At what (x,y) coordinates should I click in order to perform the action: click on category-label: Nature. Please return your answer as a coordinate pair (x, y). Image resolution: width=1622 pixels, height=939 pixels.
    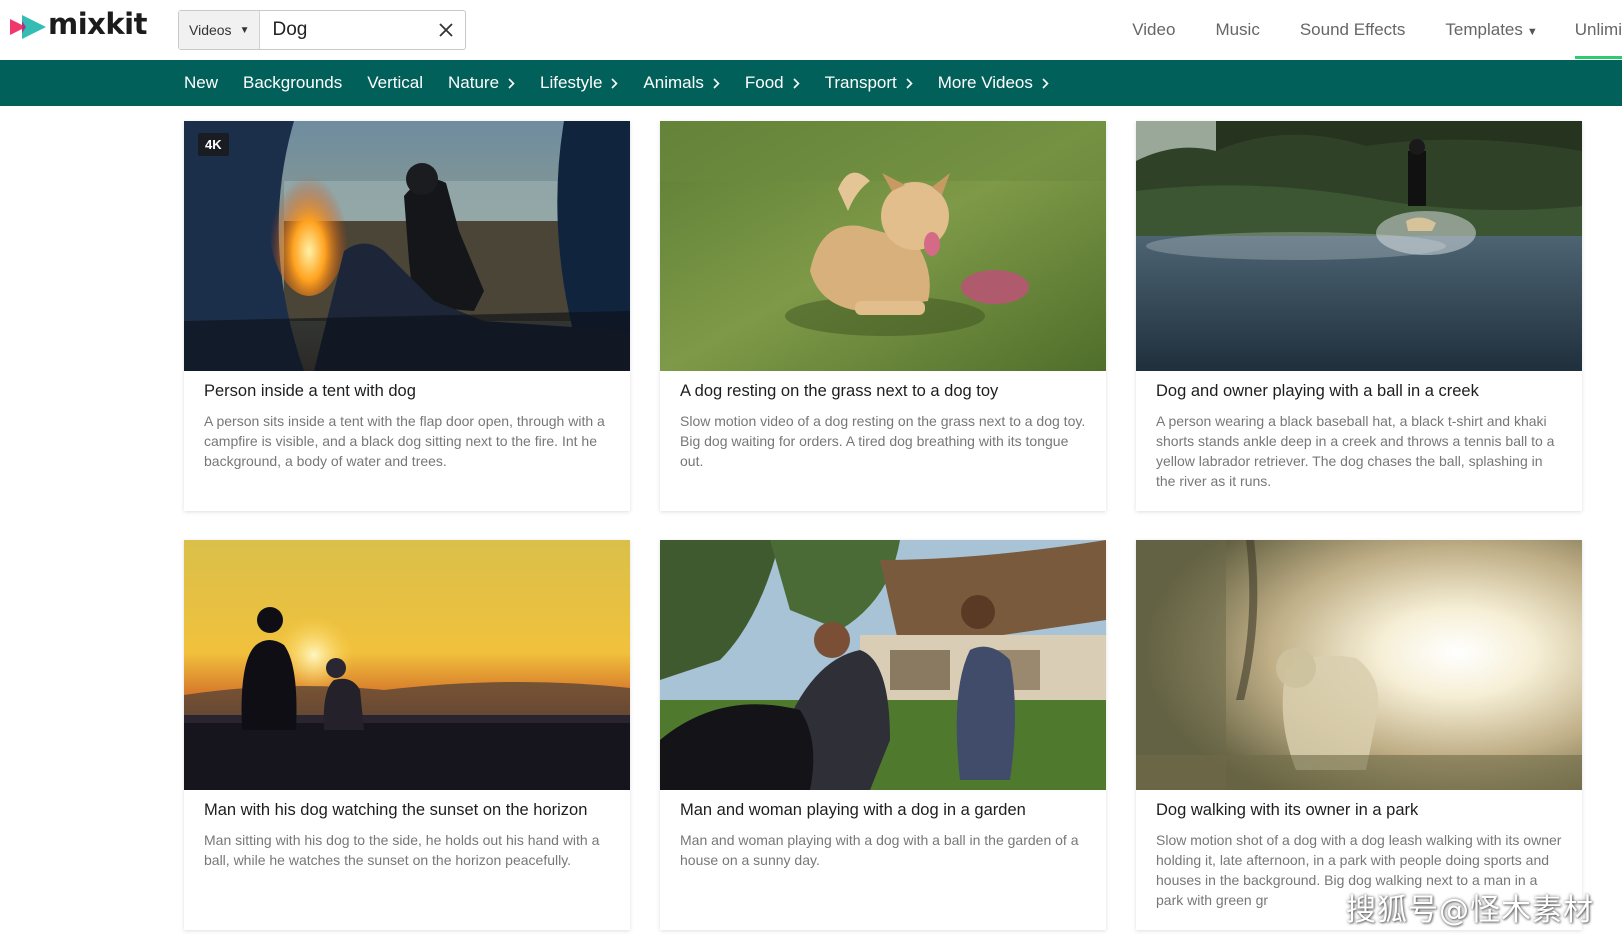
    Looking at the image, I should click on (474, 82).